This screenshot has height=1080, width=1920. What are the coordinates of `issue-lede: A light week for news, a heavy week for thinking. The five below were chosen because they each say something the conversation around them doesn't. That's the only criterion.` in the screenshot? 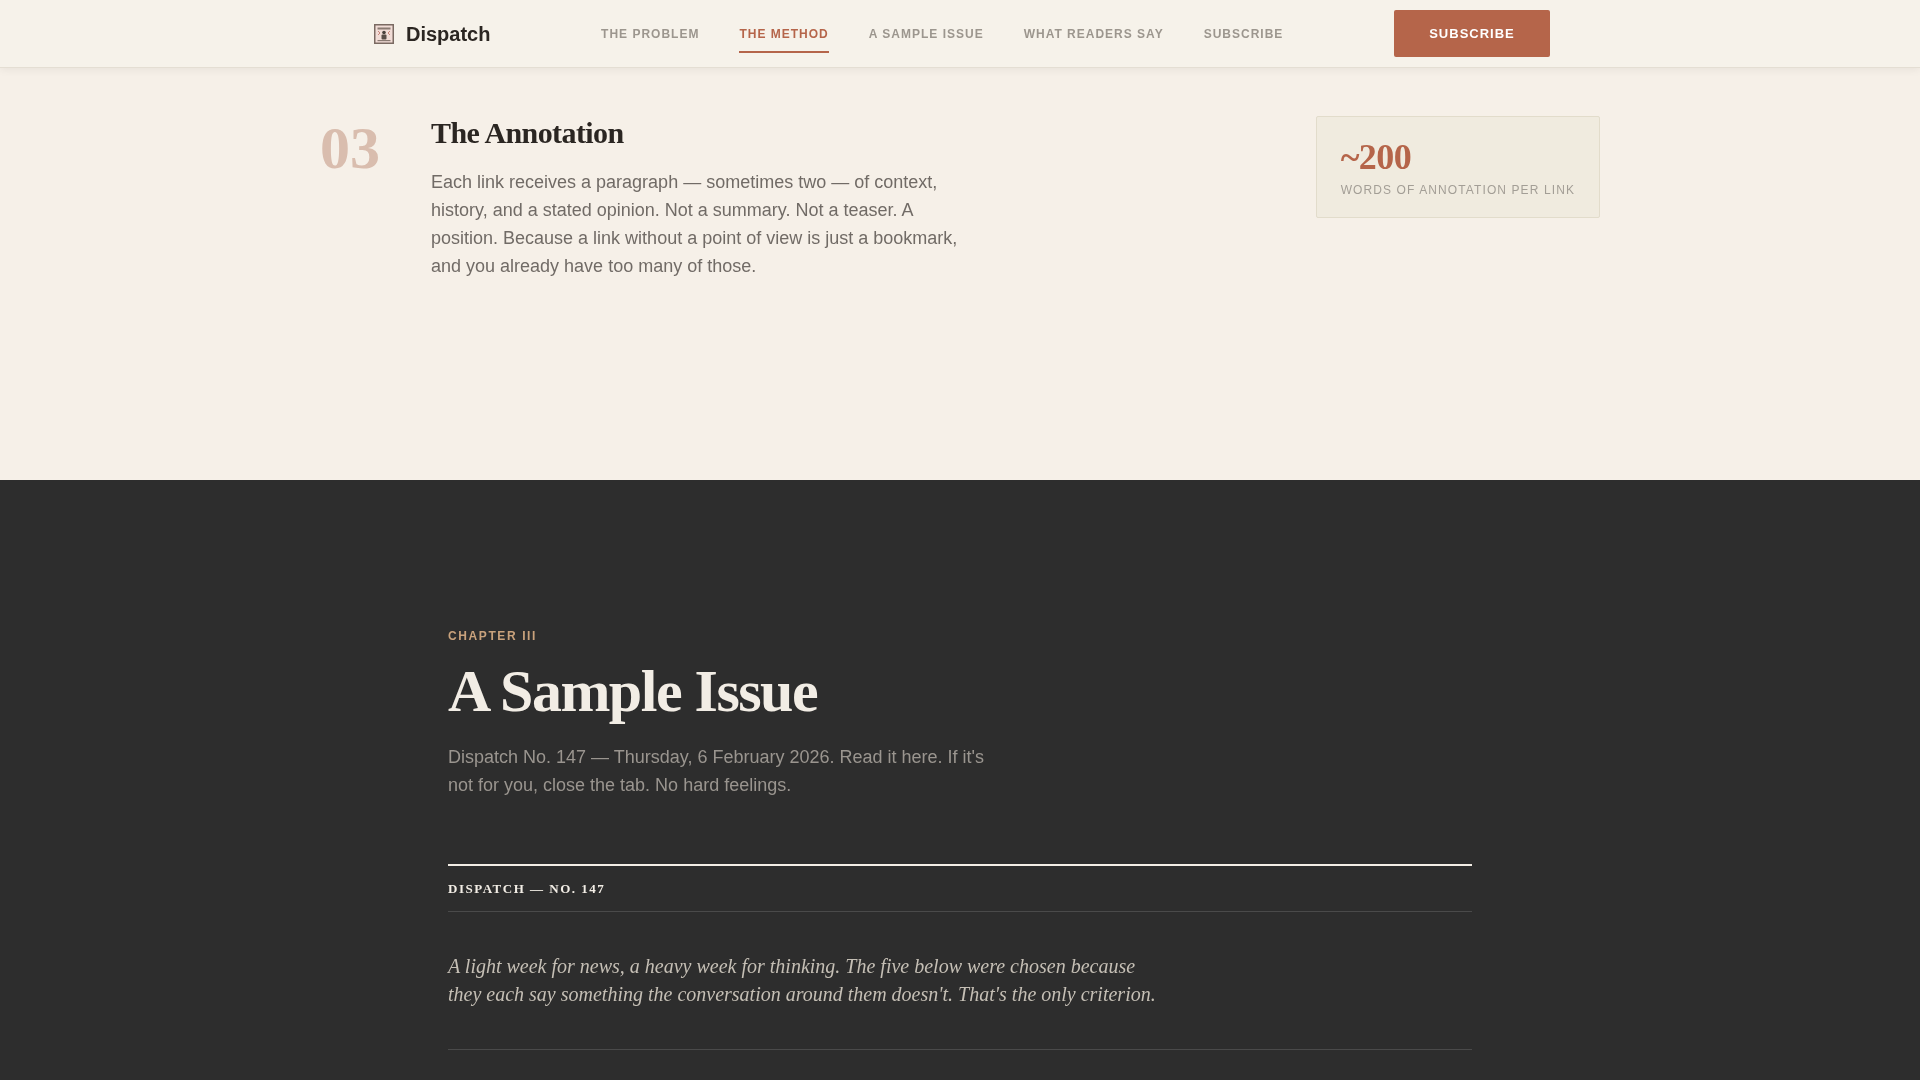 It's located at (802, 981).